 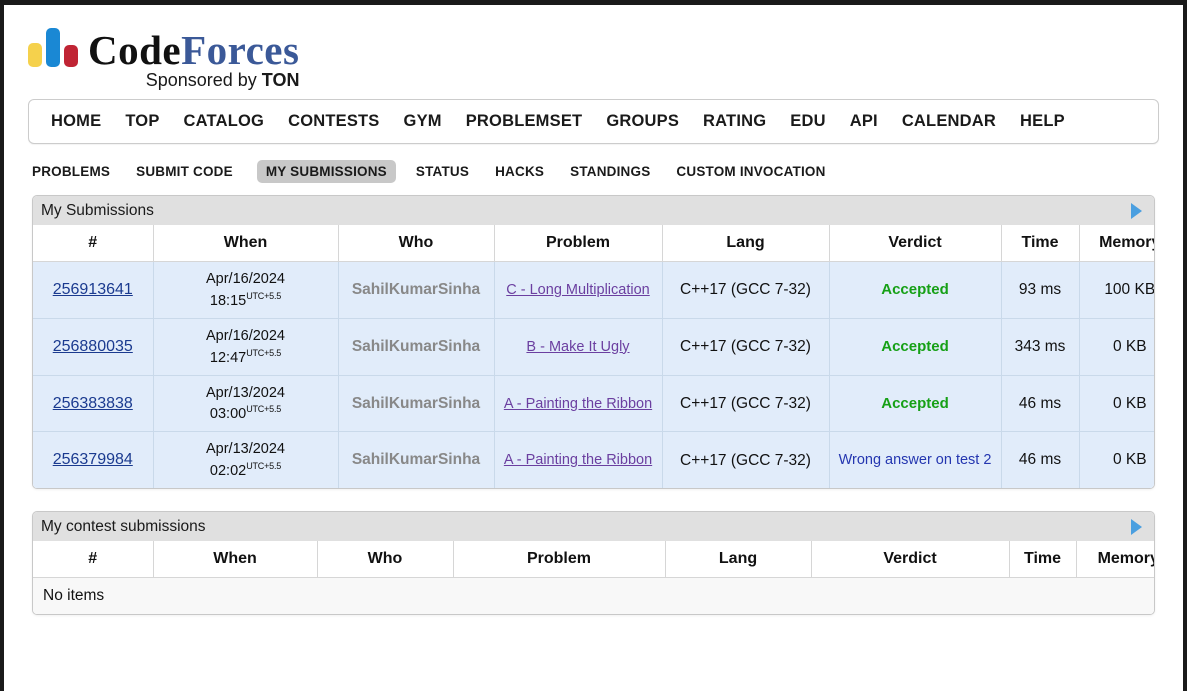 What do you see at coordinates (750, 171) in the screenshot?
I see `tab-custom-invocation: CUSTOM INVOCATION` at bounding box center [750, 171].